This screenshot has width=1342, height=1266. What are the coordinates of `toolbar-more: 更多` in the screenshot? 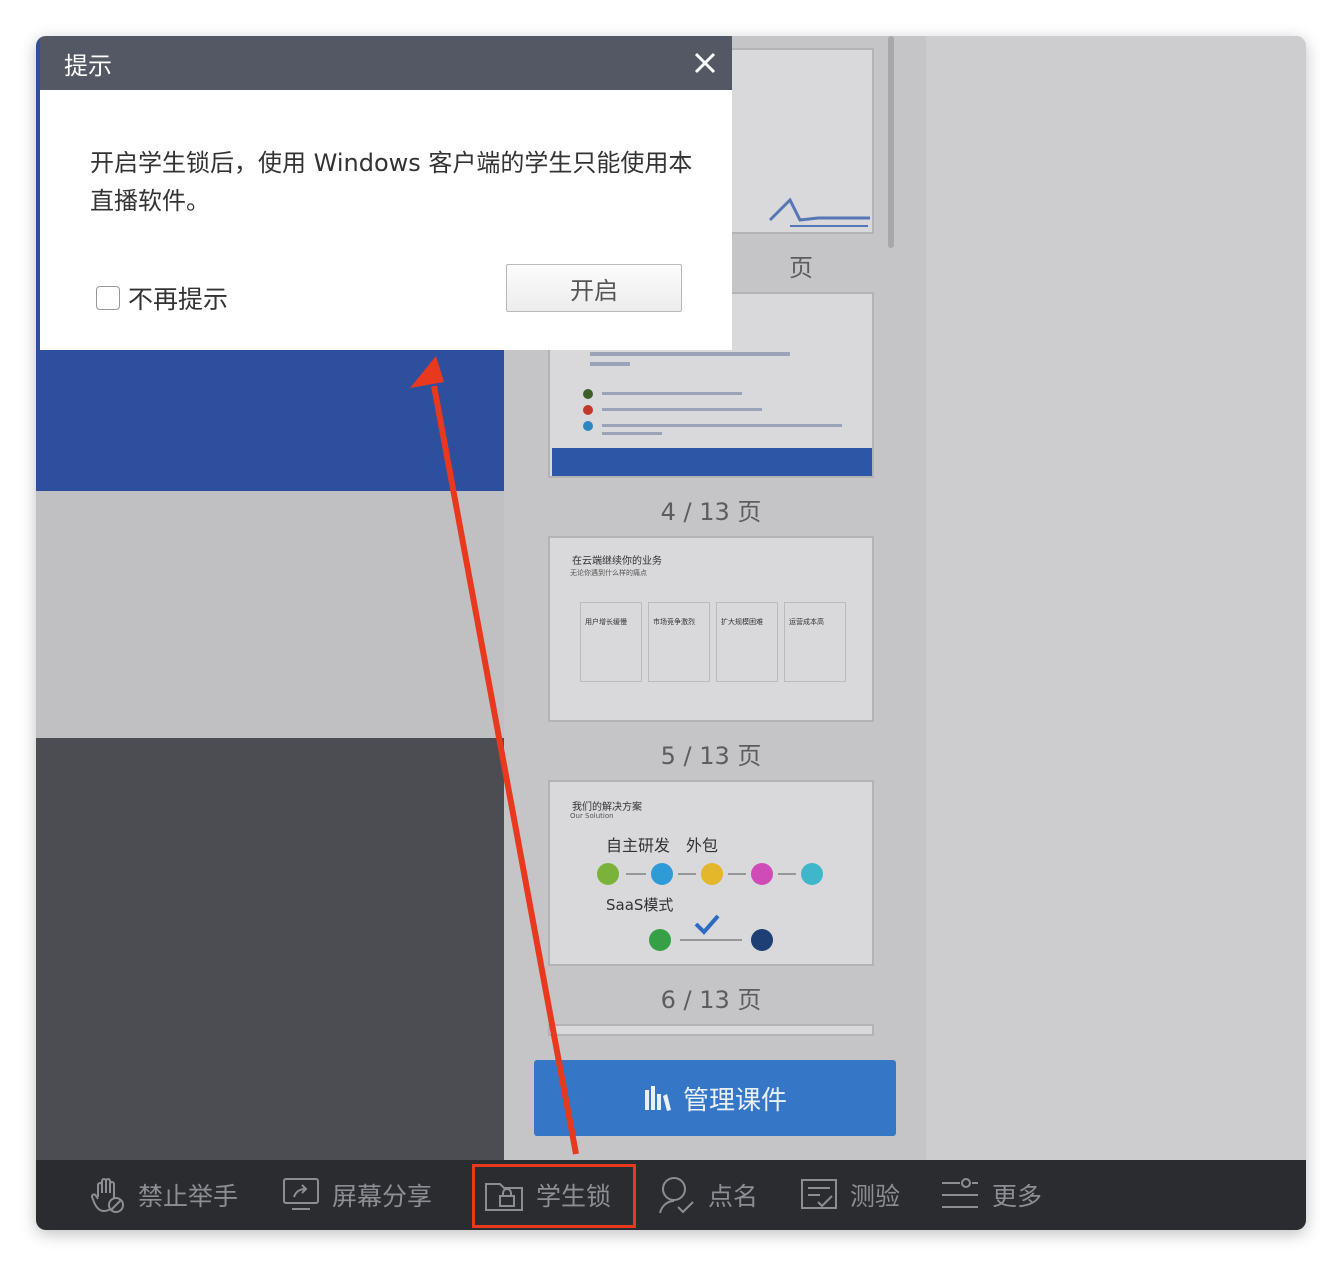 It's located at (991, 1195).